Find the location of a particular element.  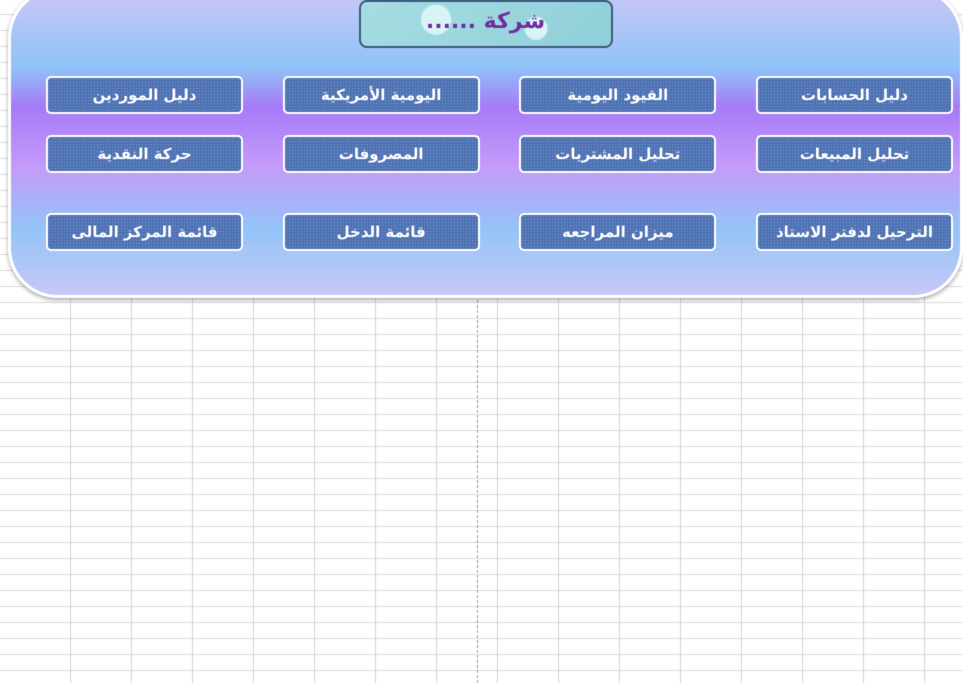

menu-button: قائمة الدخل is located at coordinates (381, 232).